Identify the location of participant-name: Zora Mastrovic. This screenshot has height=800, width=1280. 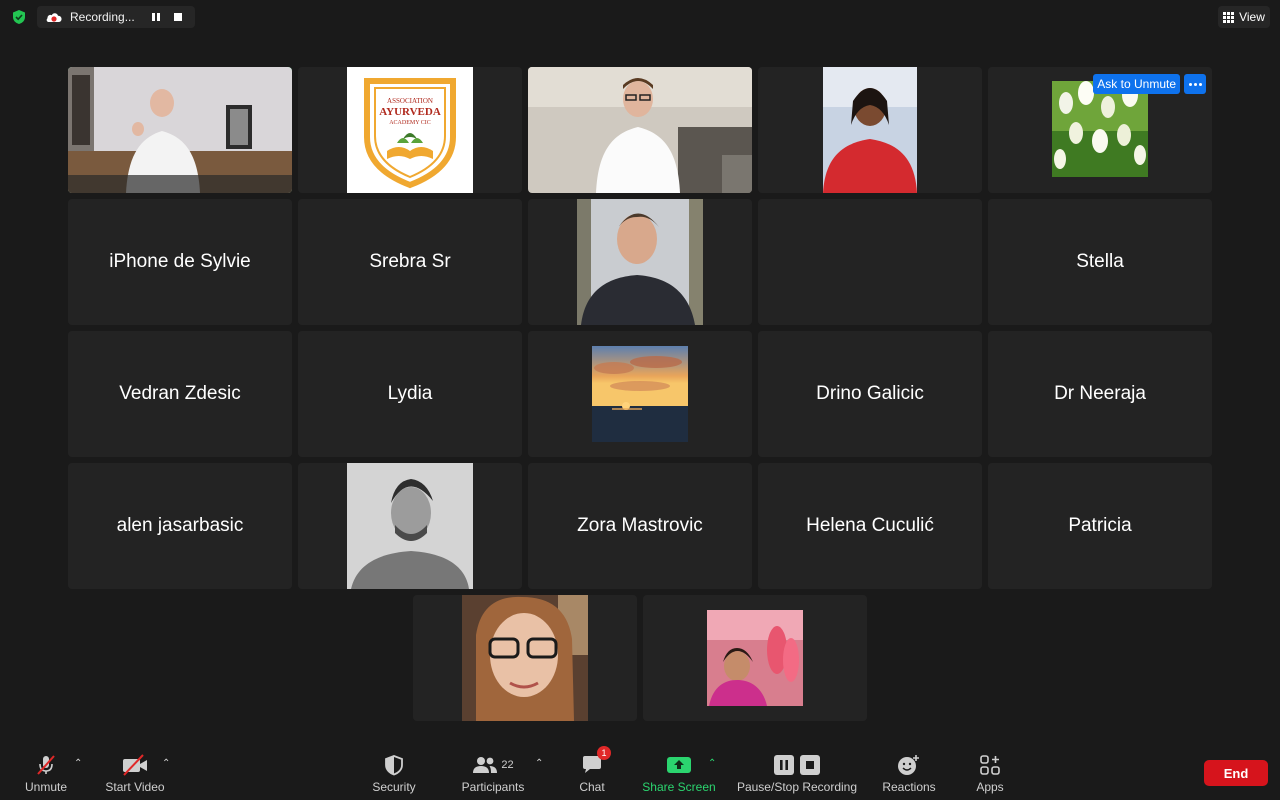
(640, 525).